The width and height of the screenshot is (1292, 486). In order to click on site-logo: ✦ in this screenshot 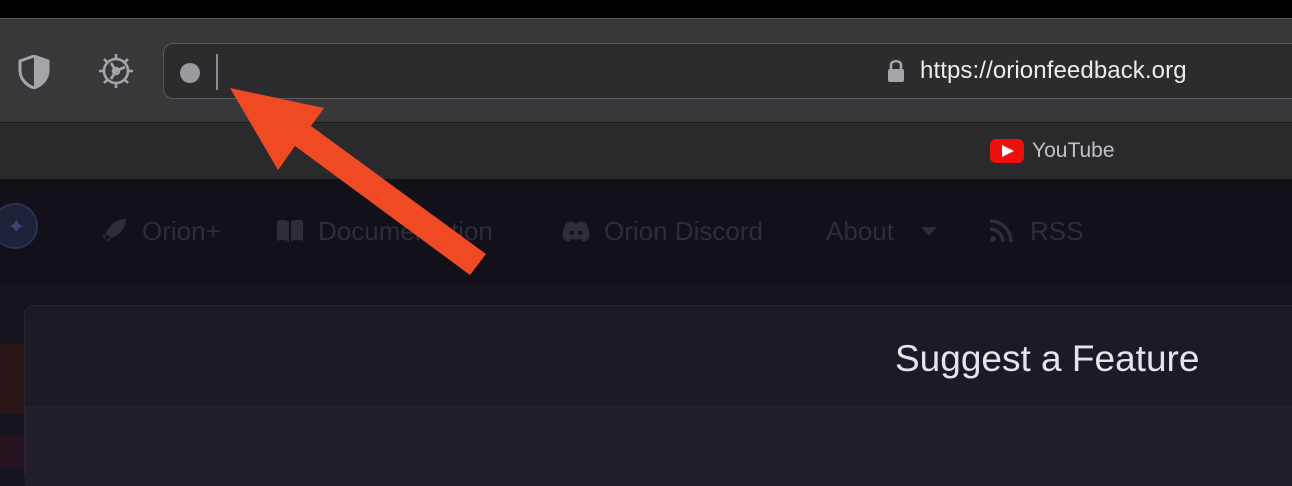, I will do `click(19, 226)`.